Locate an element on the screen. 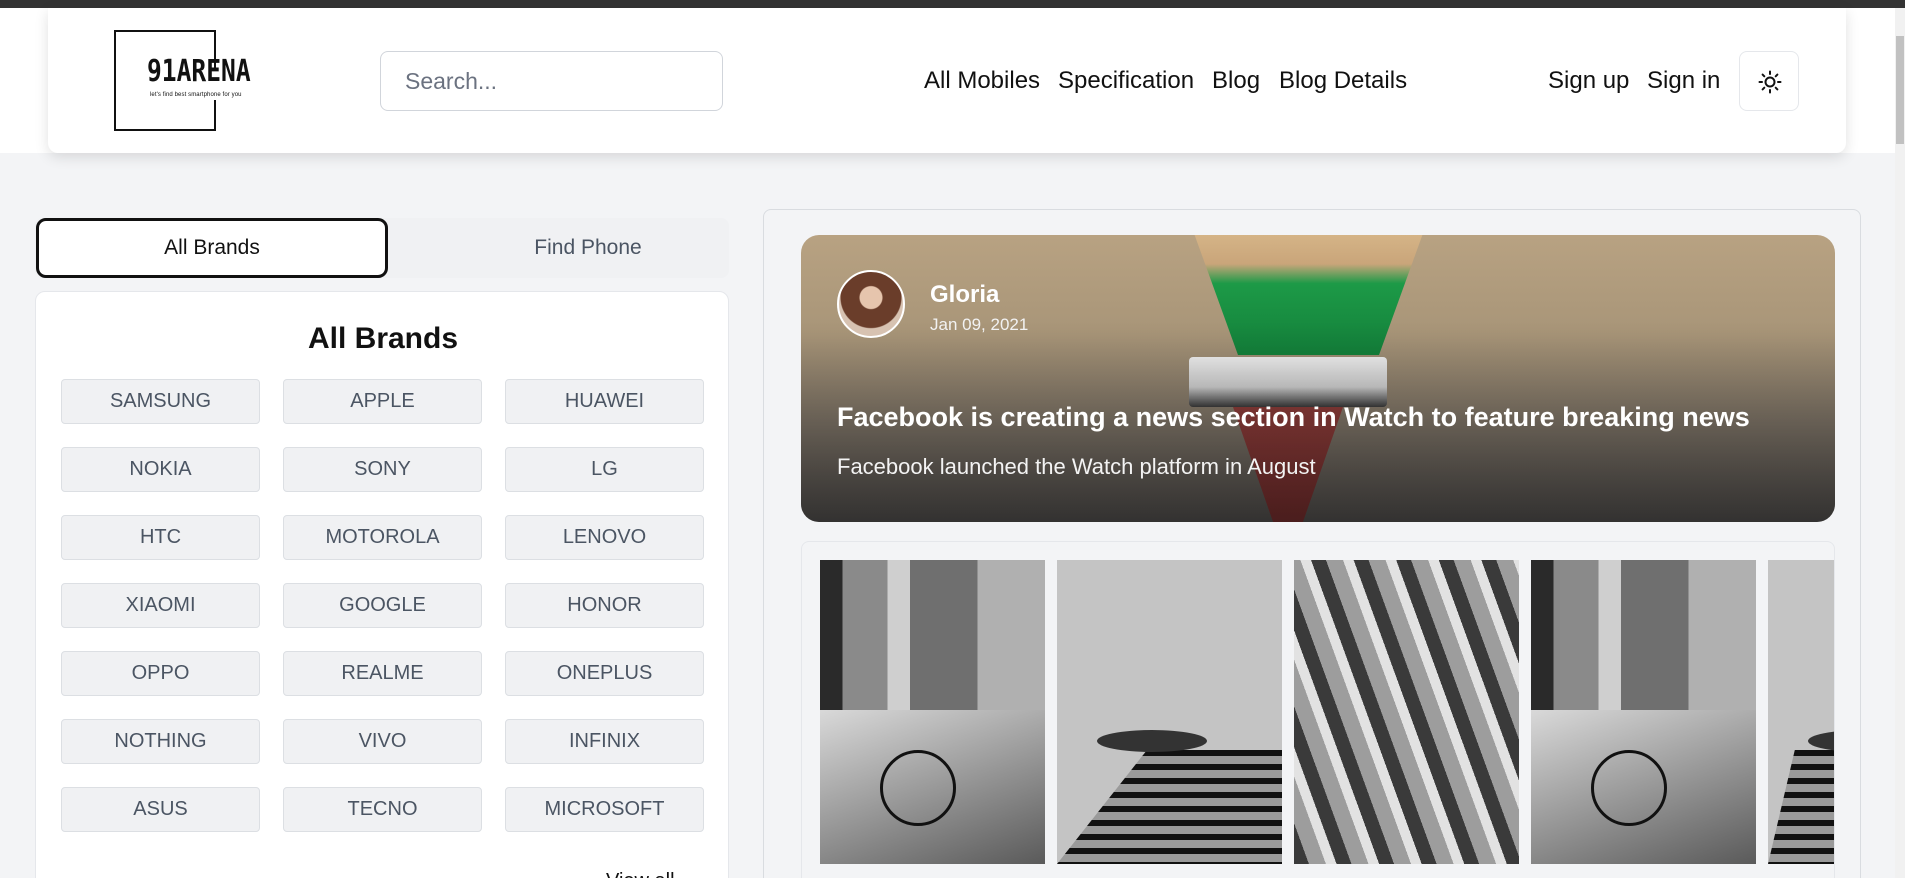 Image resolution: width=1905 pixels, height=878 pixels. brand-button: VIVO is located at coordinates (382, 741).